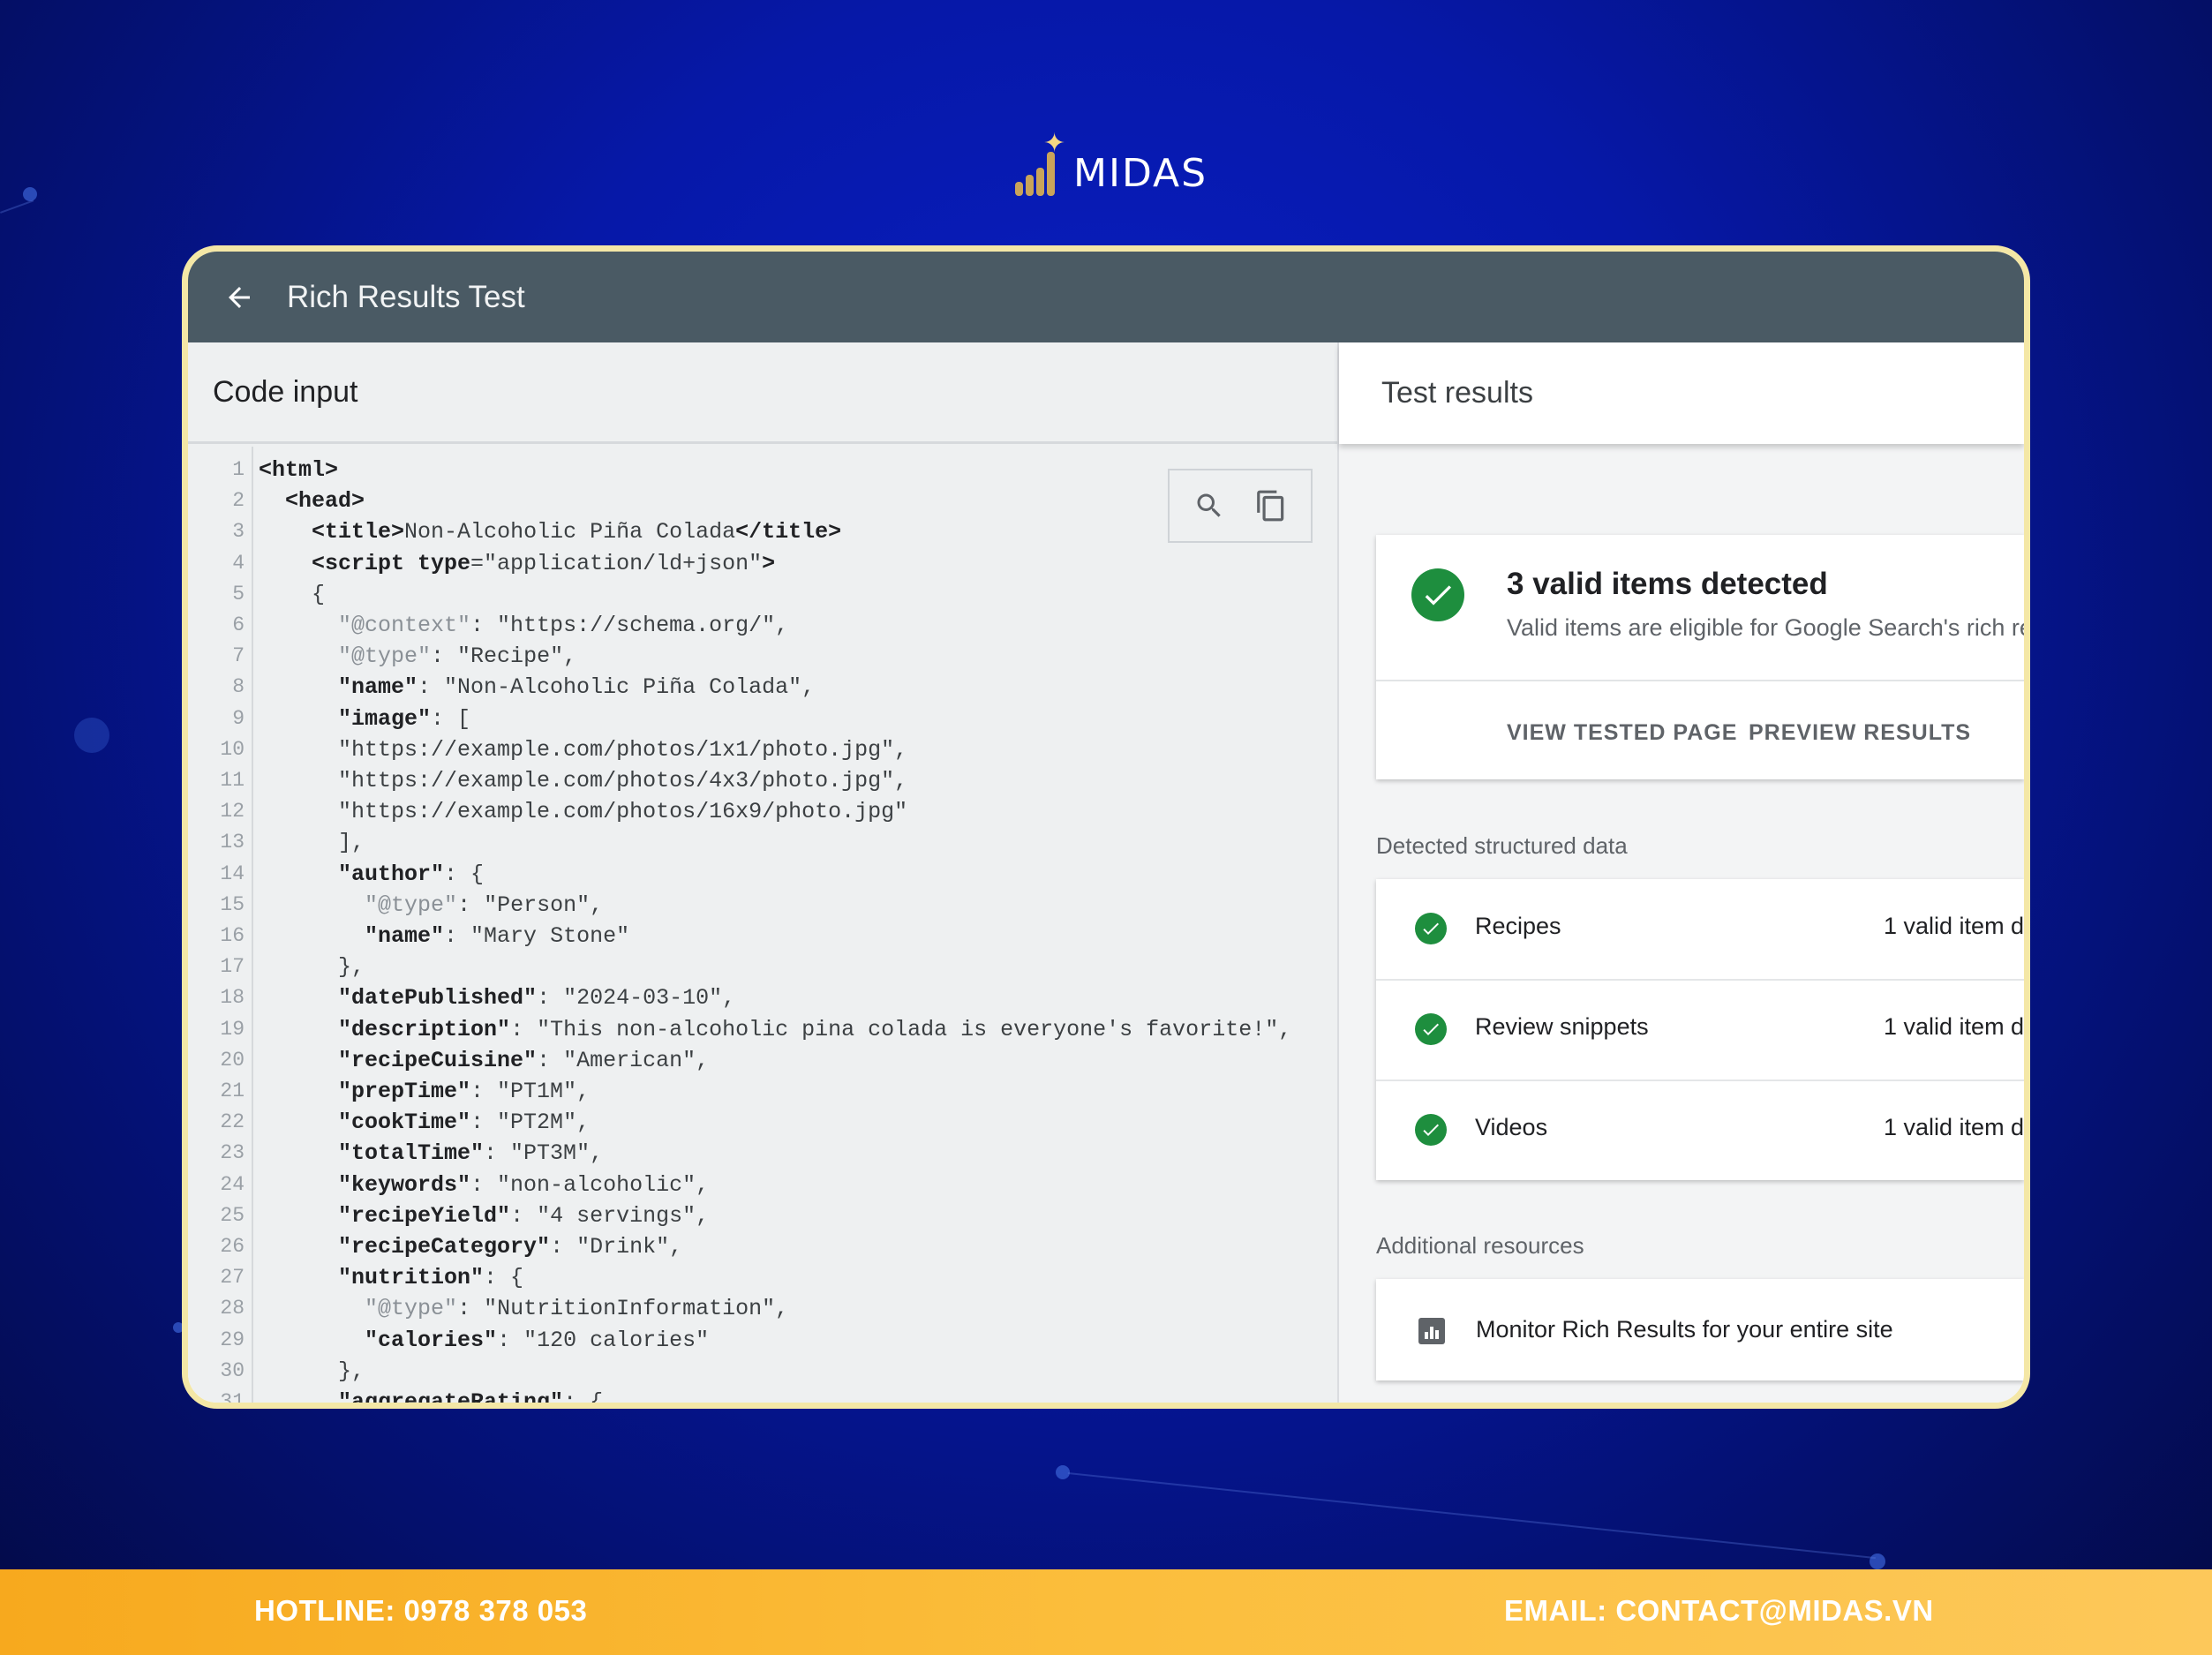 The height and width of the screenshot is (1655, 2212). I want to click on code-line: 1 <html>, so click(762, 470).